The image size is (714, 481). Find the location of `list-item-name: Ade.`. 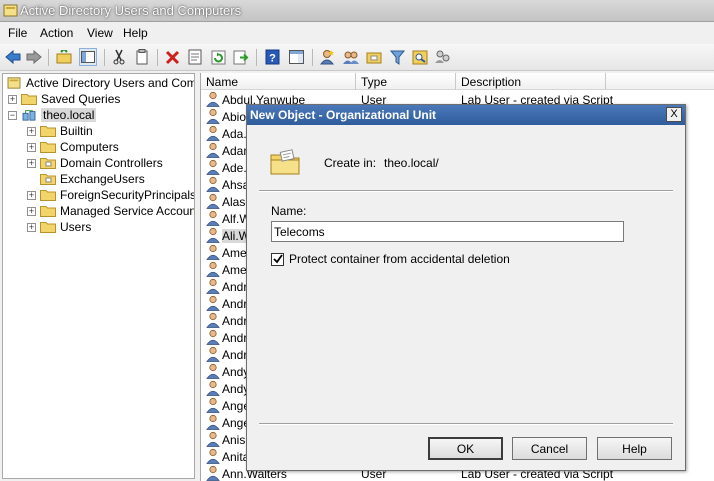

list-item-name: Ade. is located at coordinates (234, 168).